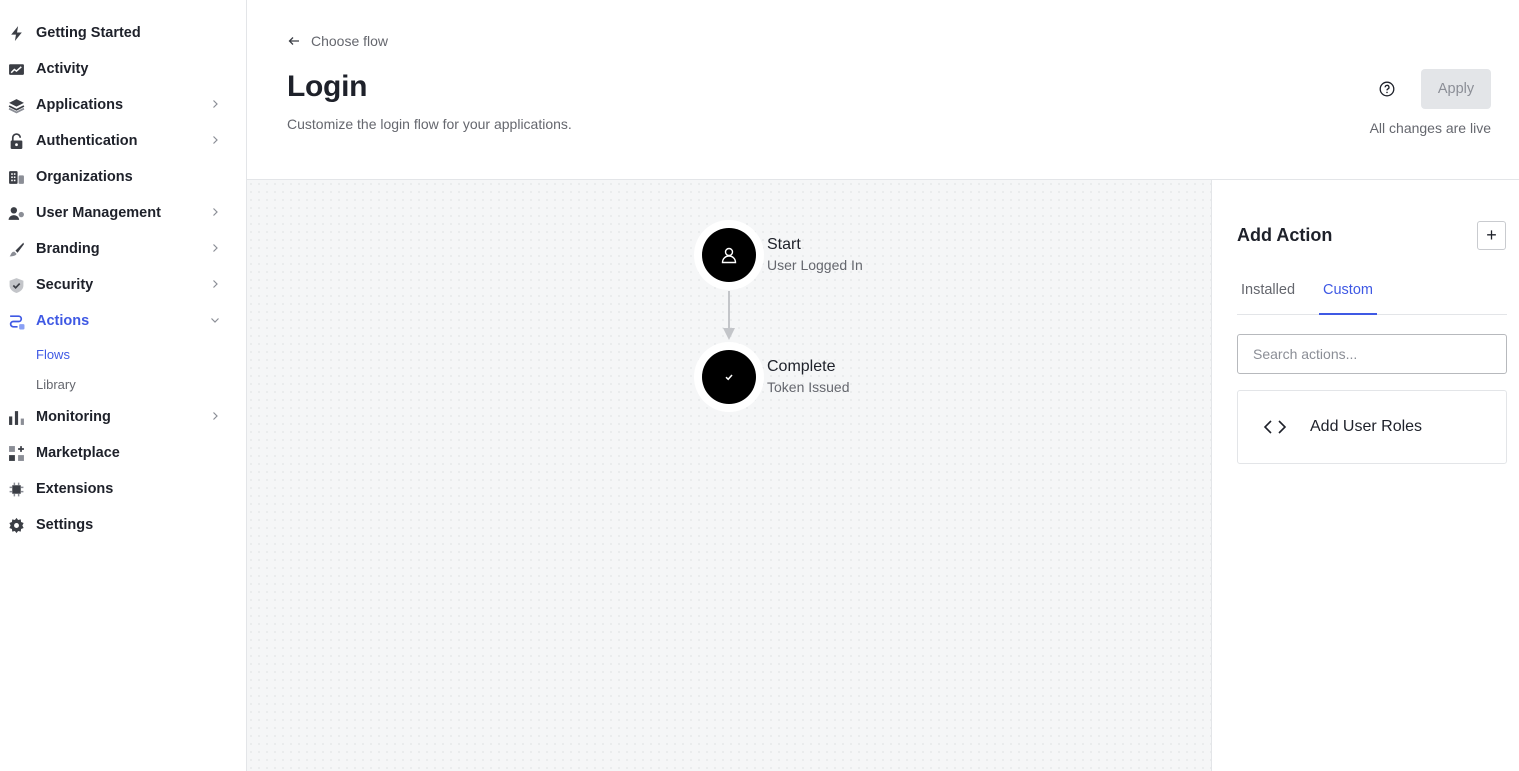 Image resolution: width=1519 pixels, height=771 pixels. I want to click on flow-connector, so click(729, 311).